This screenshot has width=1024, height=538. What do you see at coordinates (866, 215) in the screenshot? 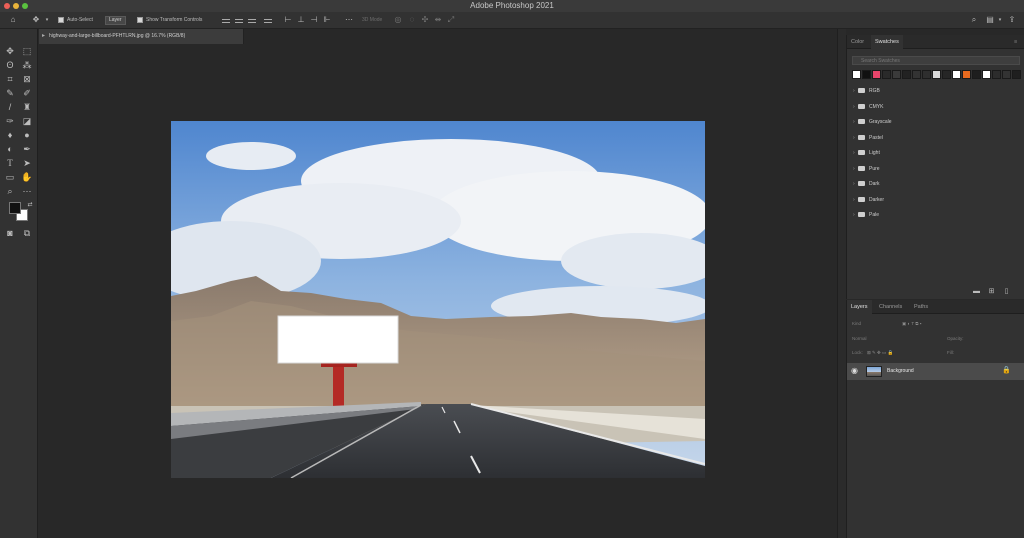
I see `swatch-folder-pale: › Pale` at bounding box center [866, 215].